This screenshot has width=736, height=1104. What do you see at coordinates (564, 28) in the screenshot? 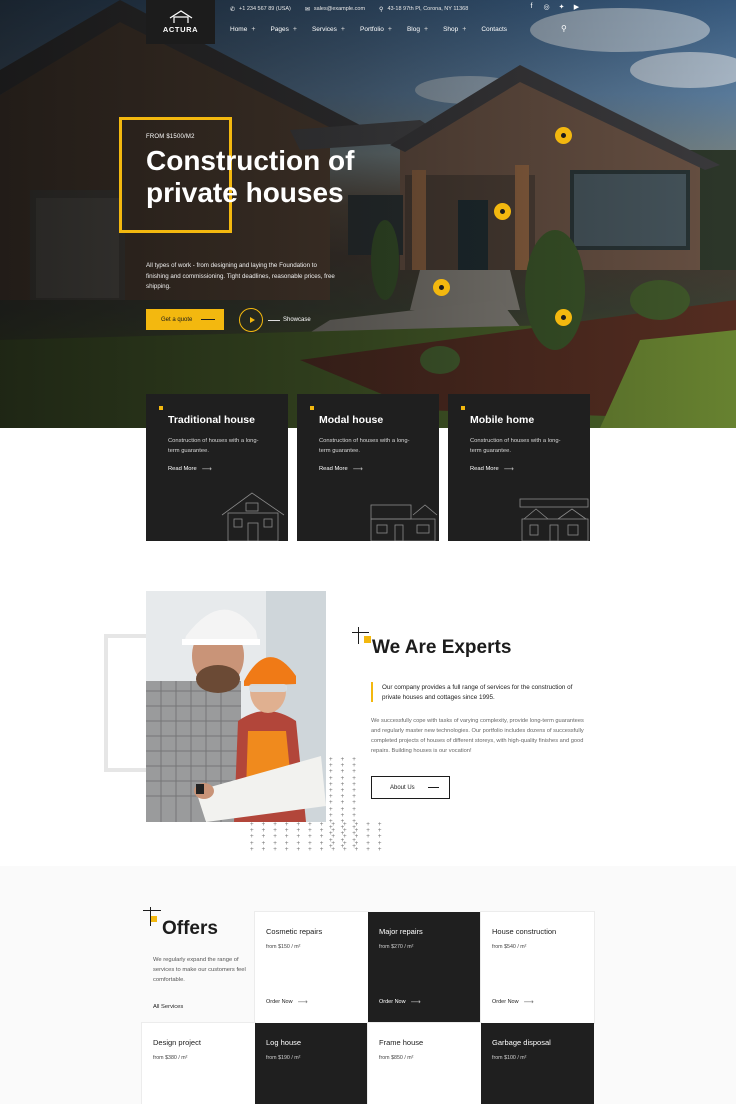
I see `search-icon: ⚲` at bounding box center [564, 28].